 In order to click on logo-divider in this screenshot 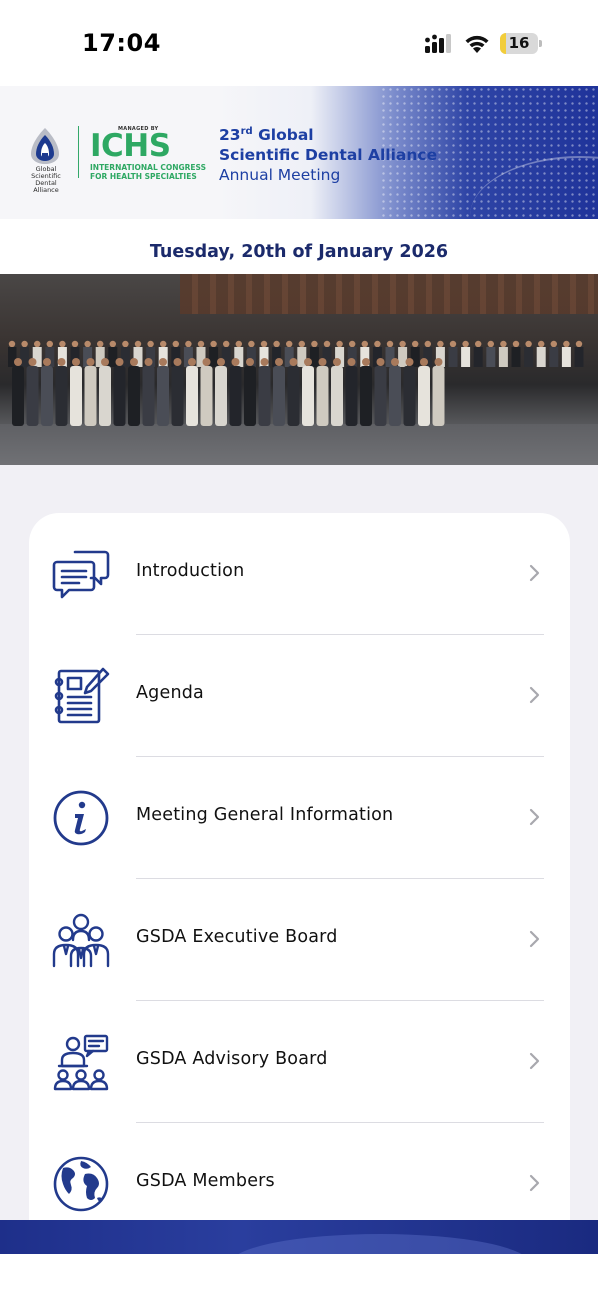, I will do `click(78, 152)`.